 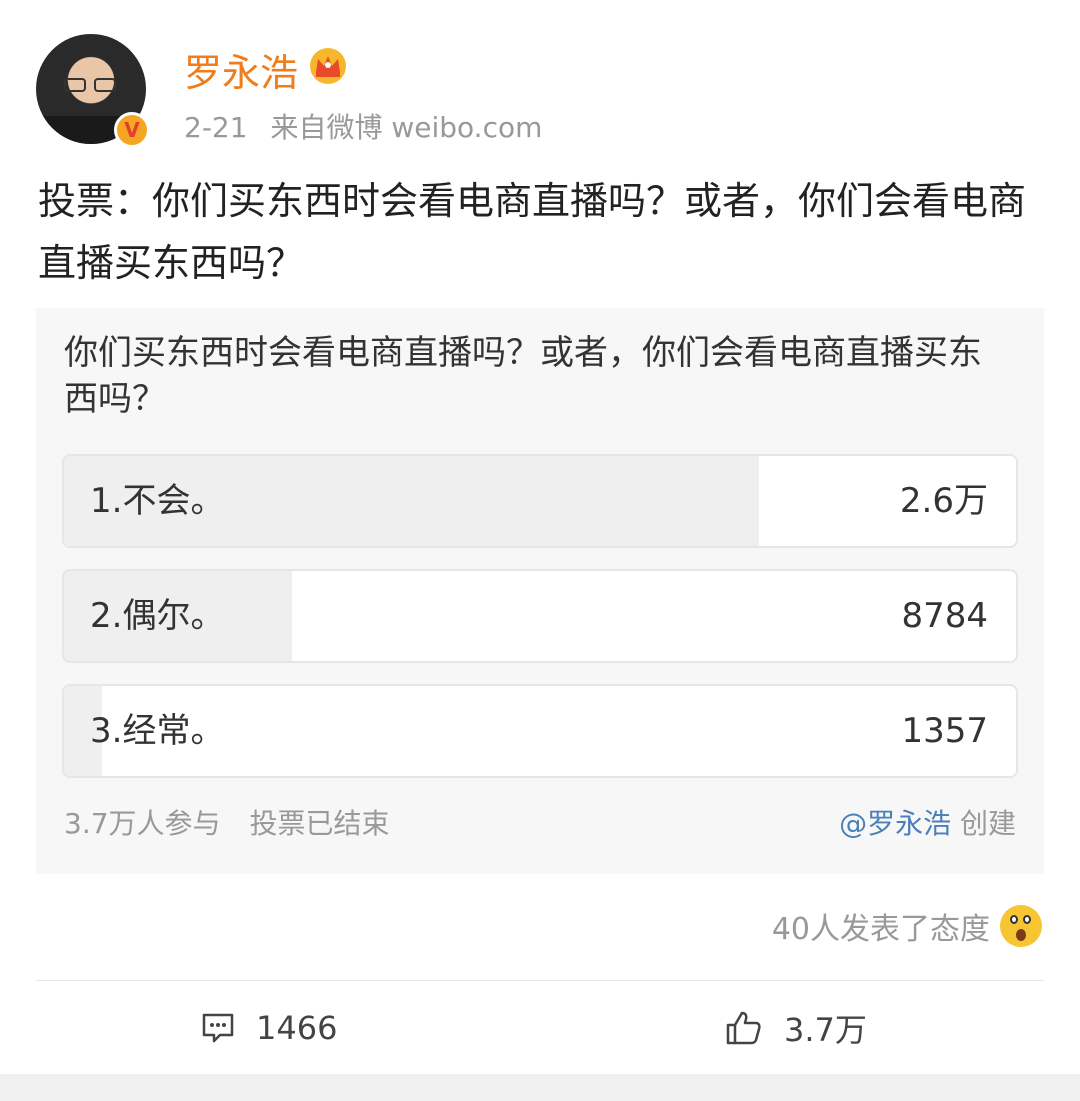 What do you see at coordinates (943, 501) in the screenshot?
I see `poll-option-1-count: 2.6万` at bounding box center [943, 501].